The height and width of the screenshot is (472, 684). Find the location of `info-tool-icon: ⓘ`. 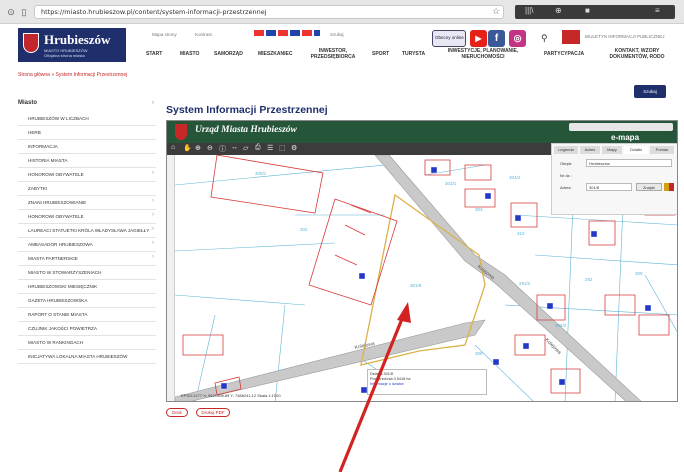

info-tool-icon: ⓘ is located at coordinates (222, 149).